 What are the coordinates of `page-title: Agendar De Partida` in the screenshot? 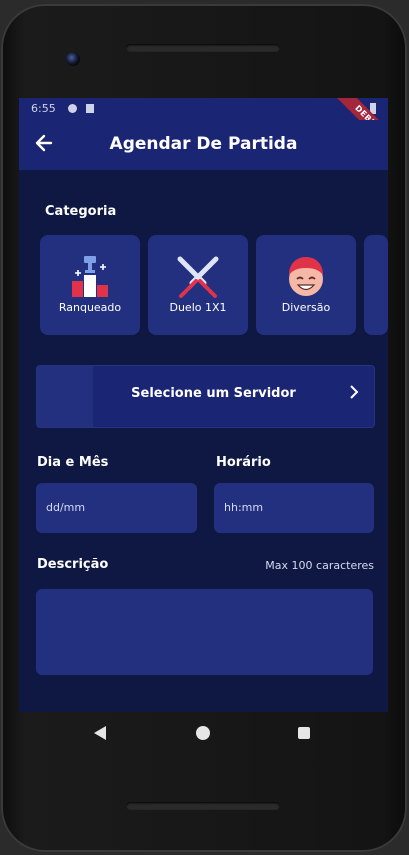 It's located at (203, 144).